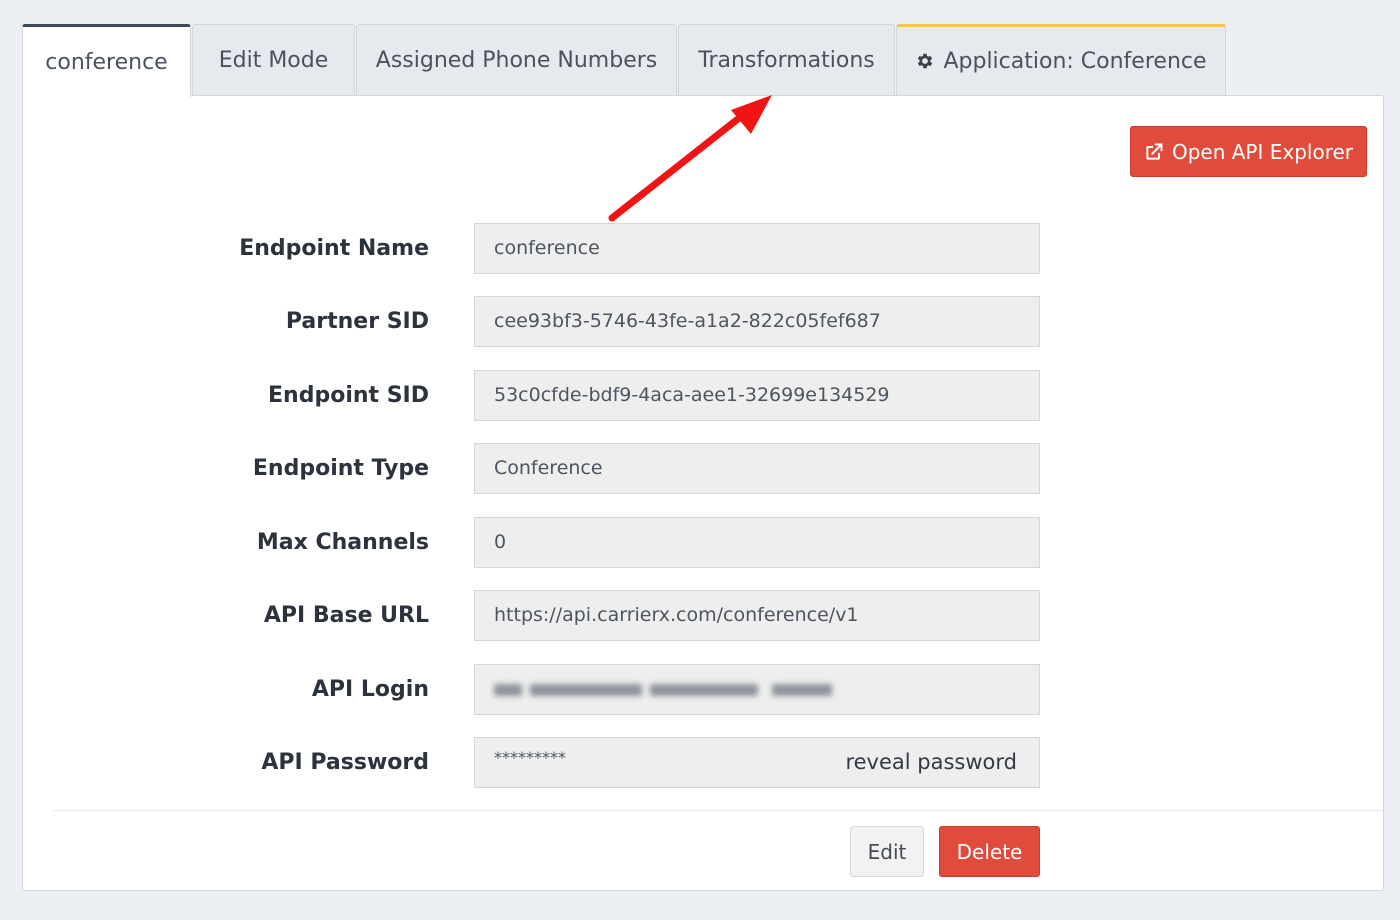  I want to click on endpoint-name-label: Endpoint Name, so click(334, 248).